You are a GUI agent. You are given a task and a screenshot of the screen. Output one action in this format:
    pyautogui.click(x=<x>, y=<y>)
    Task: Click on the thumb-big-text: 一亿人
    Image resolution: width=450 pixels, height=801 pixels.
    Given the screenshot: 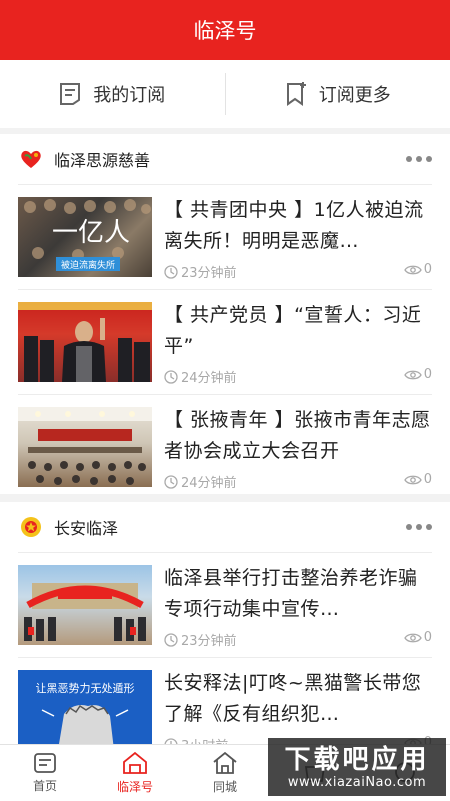 What is the action you would take?
    pyautogui.click(x=91, y=233)
    